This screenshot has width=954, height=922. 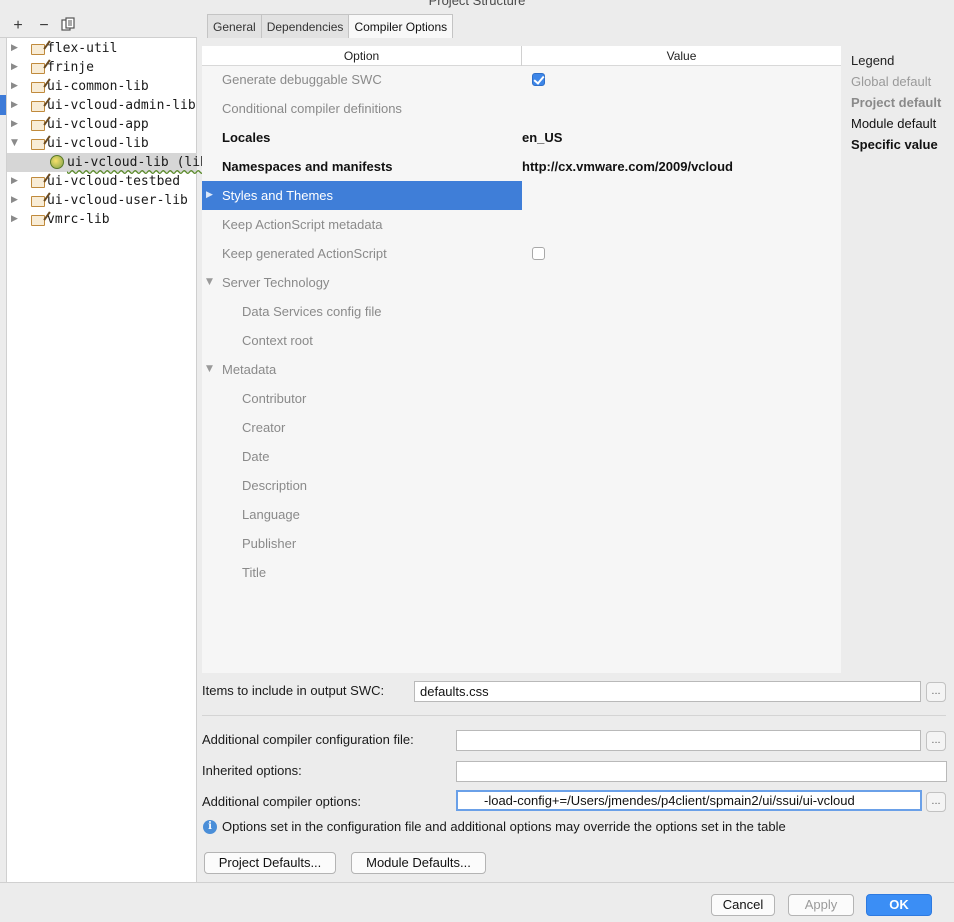 I want to click on separator, so click(x=574, y=715).